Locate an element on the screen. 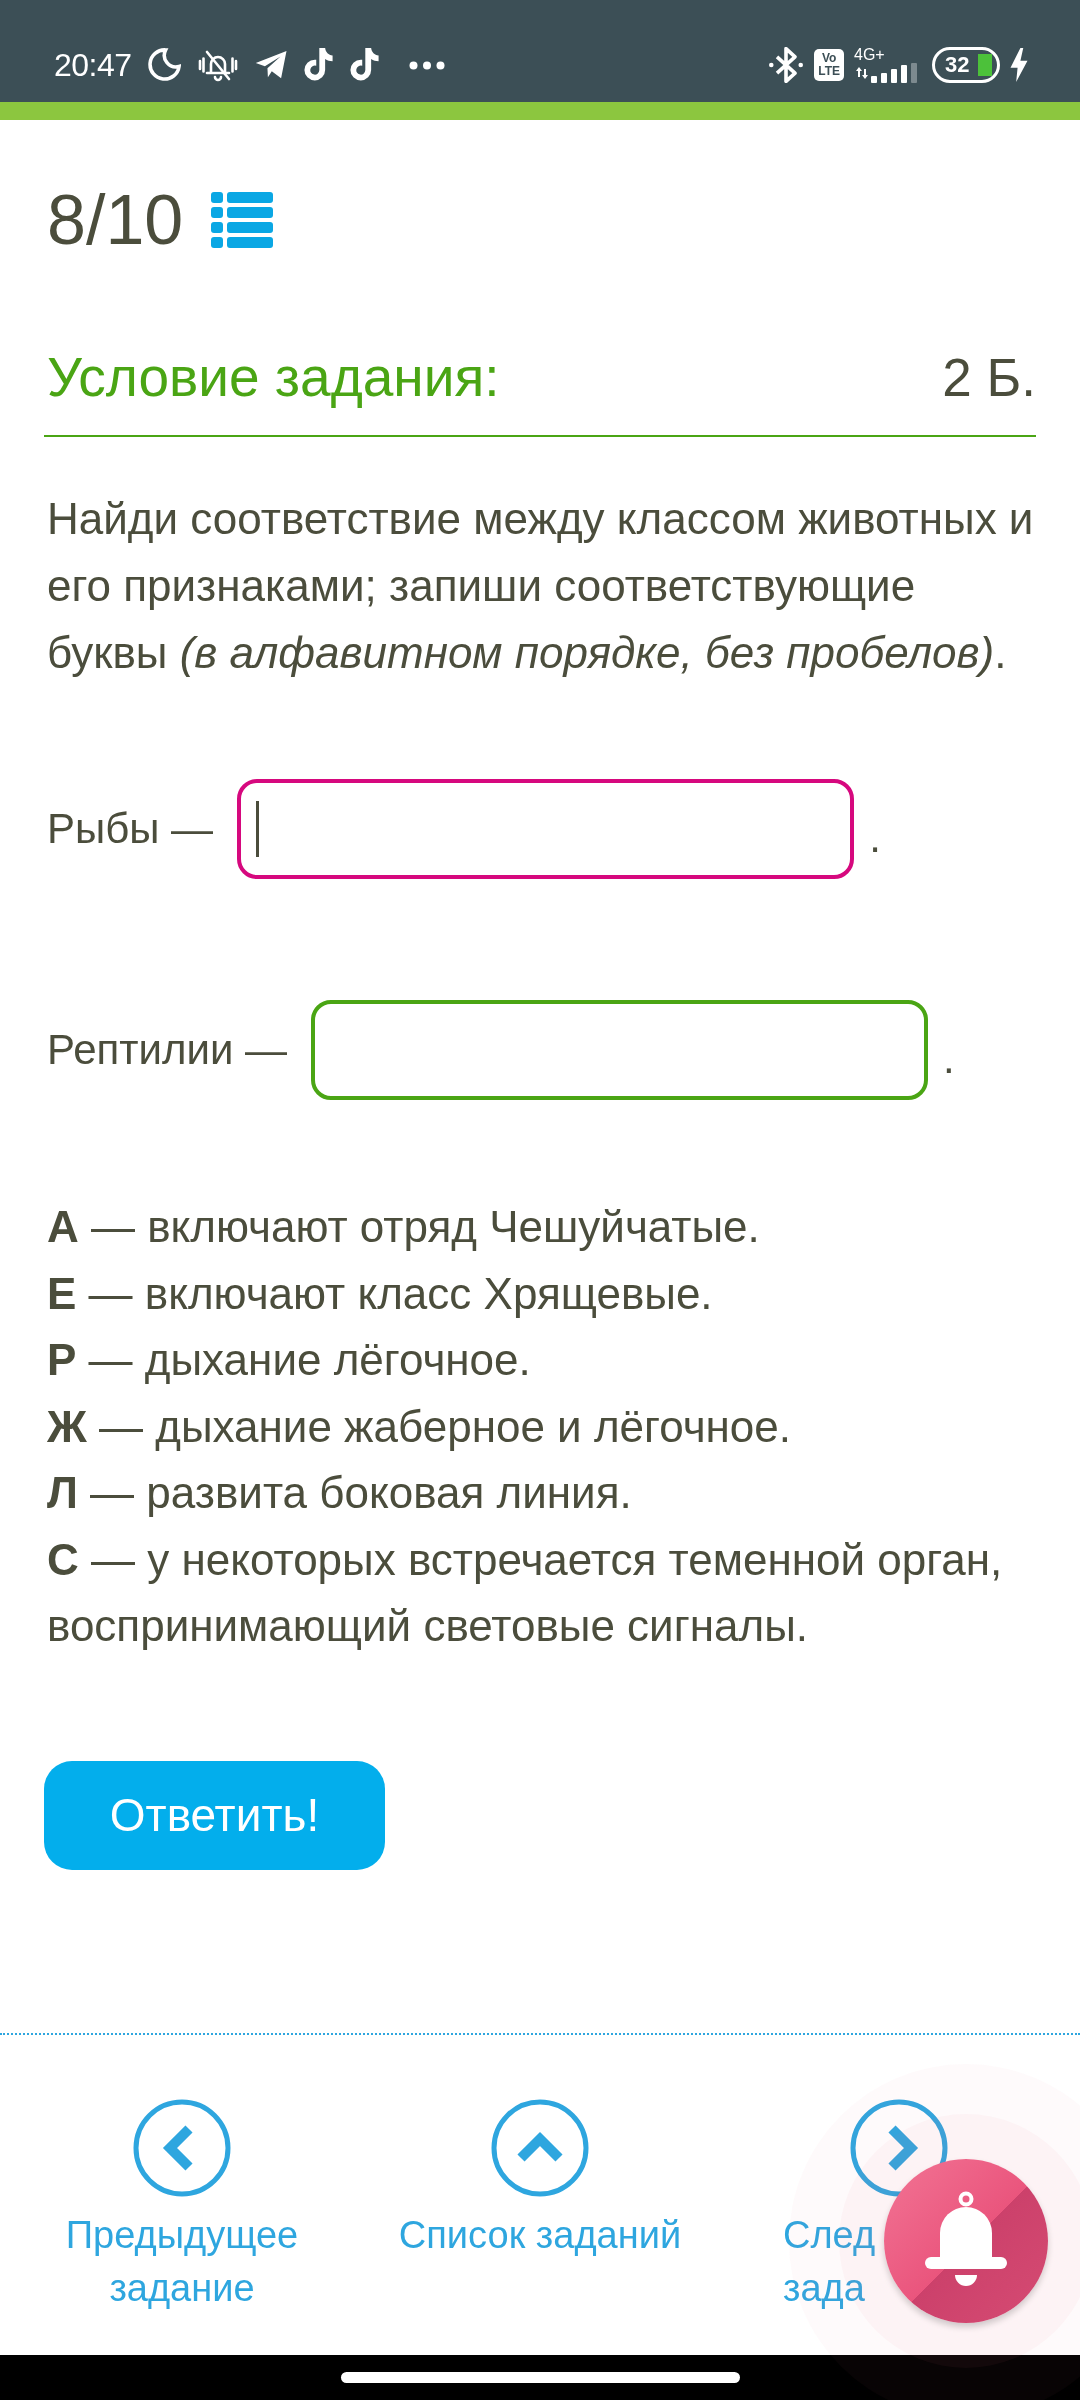  option-text: Е — включают класс Хрящевые. is located at coordinates (380, 1293).